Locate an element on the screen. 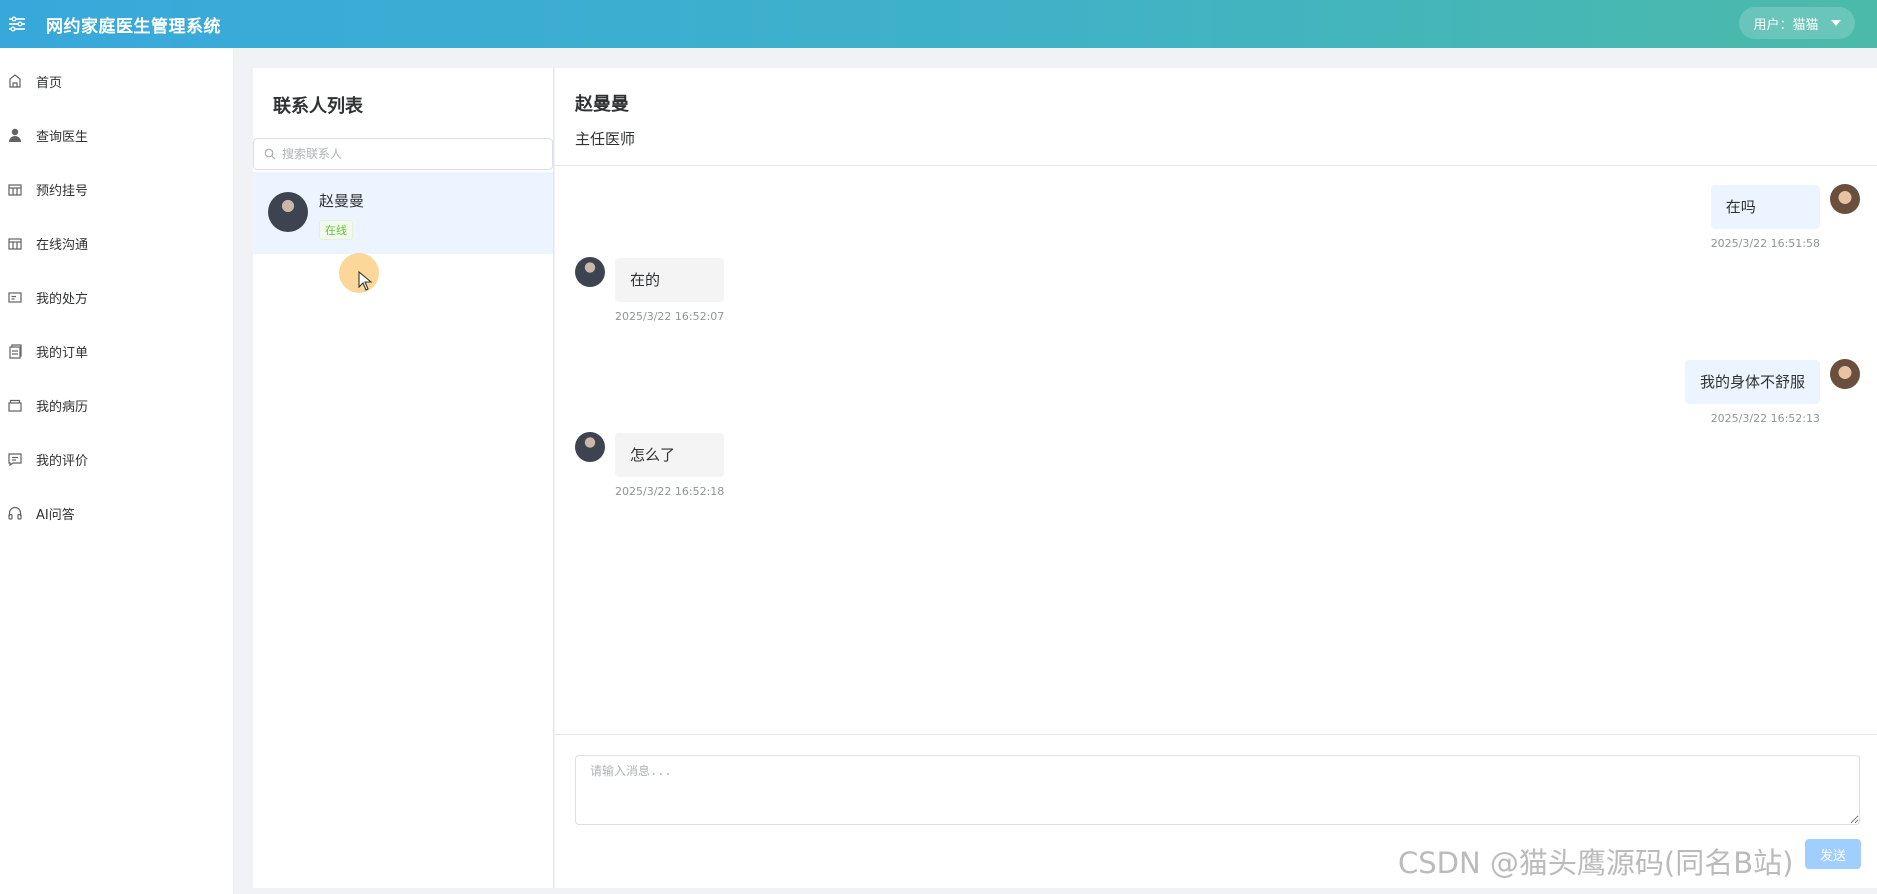  chat-contact-title: 主任医师 is located at coordinates (605, 139).